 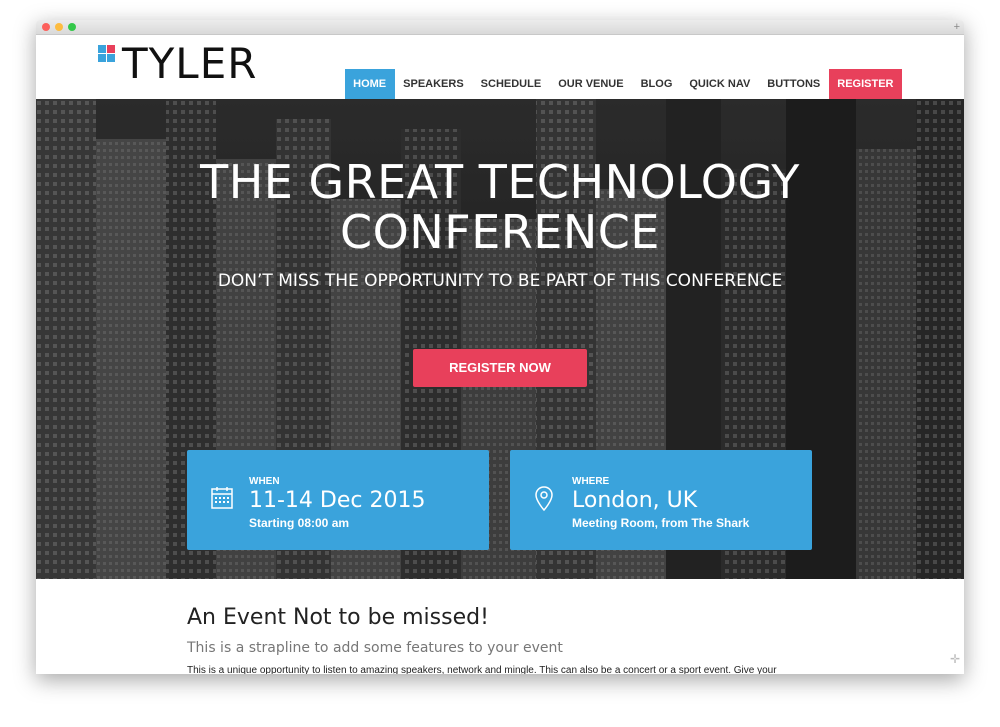 I want to click on nav-quick-nav: QUICK NAV, so click(x=720, y=84).